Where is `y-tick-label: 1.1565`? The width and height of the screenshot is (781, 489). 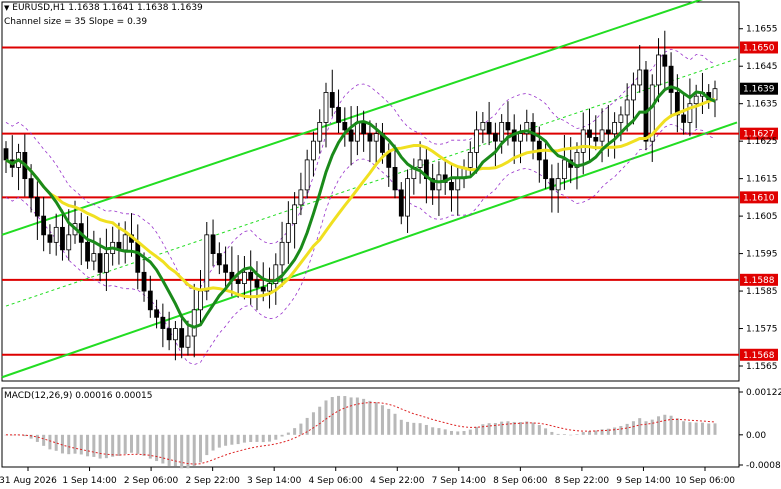 y-tick-label: 1.1565 is located at coordinates (762, 367).